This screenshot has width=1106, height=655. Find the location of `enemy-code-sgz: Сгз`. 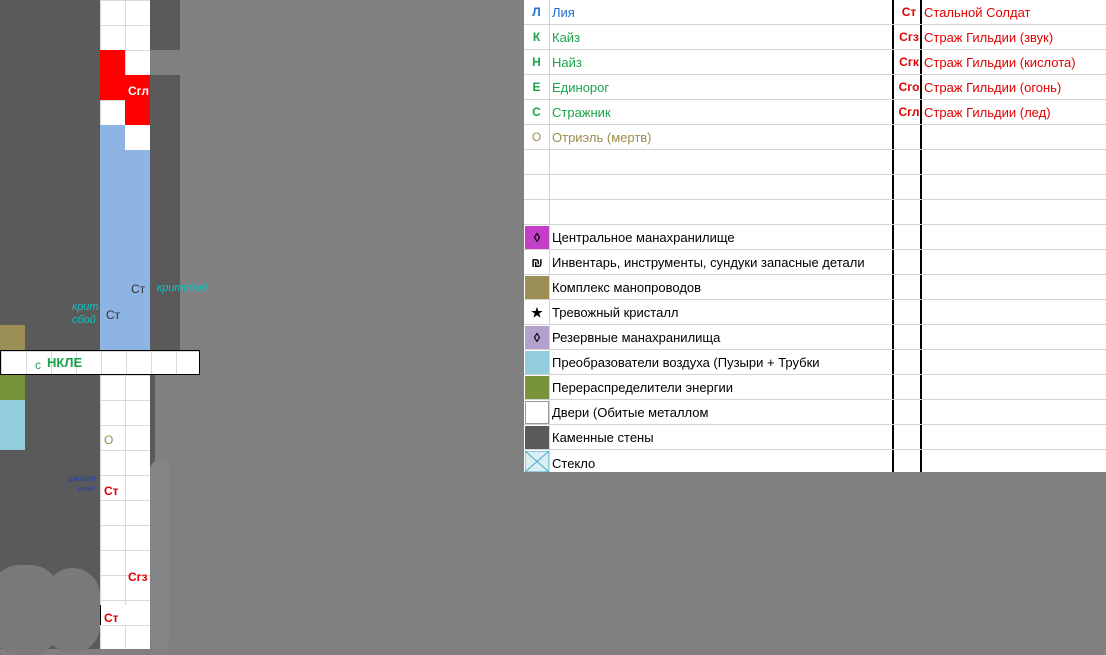

enemy-code-sgz: Сгз is located at coordinates (138, 577).